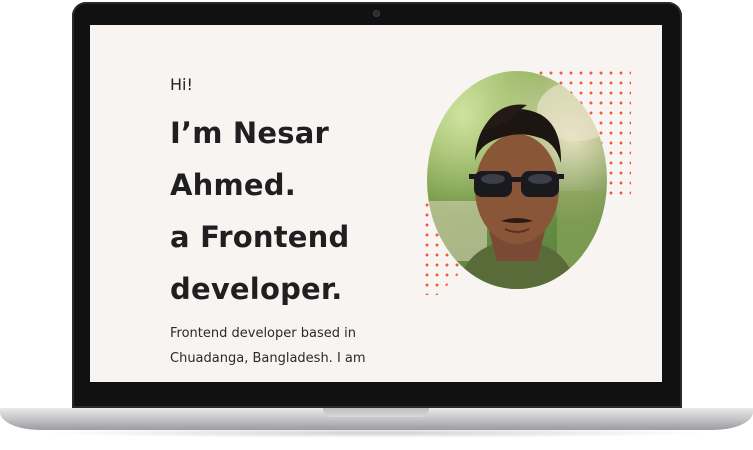 This screenshot has width=753, height=450. I want to click on headline-line-3: a Frontend, so click(260, 237).